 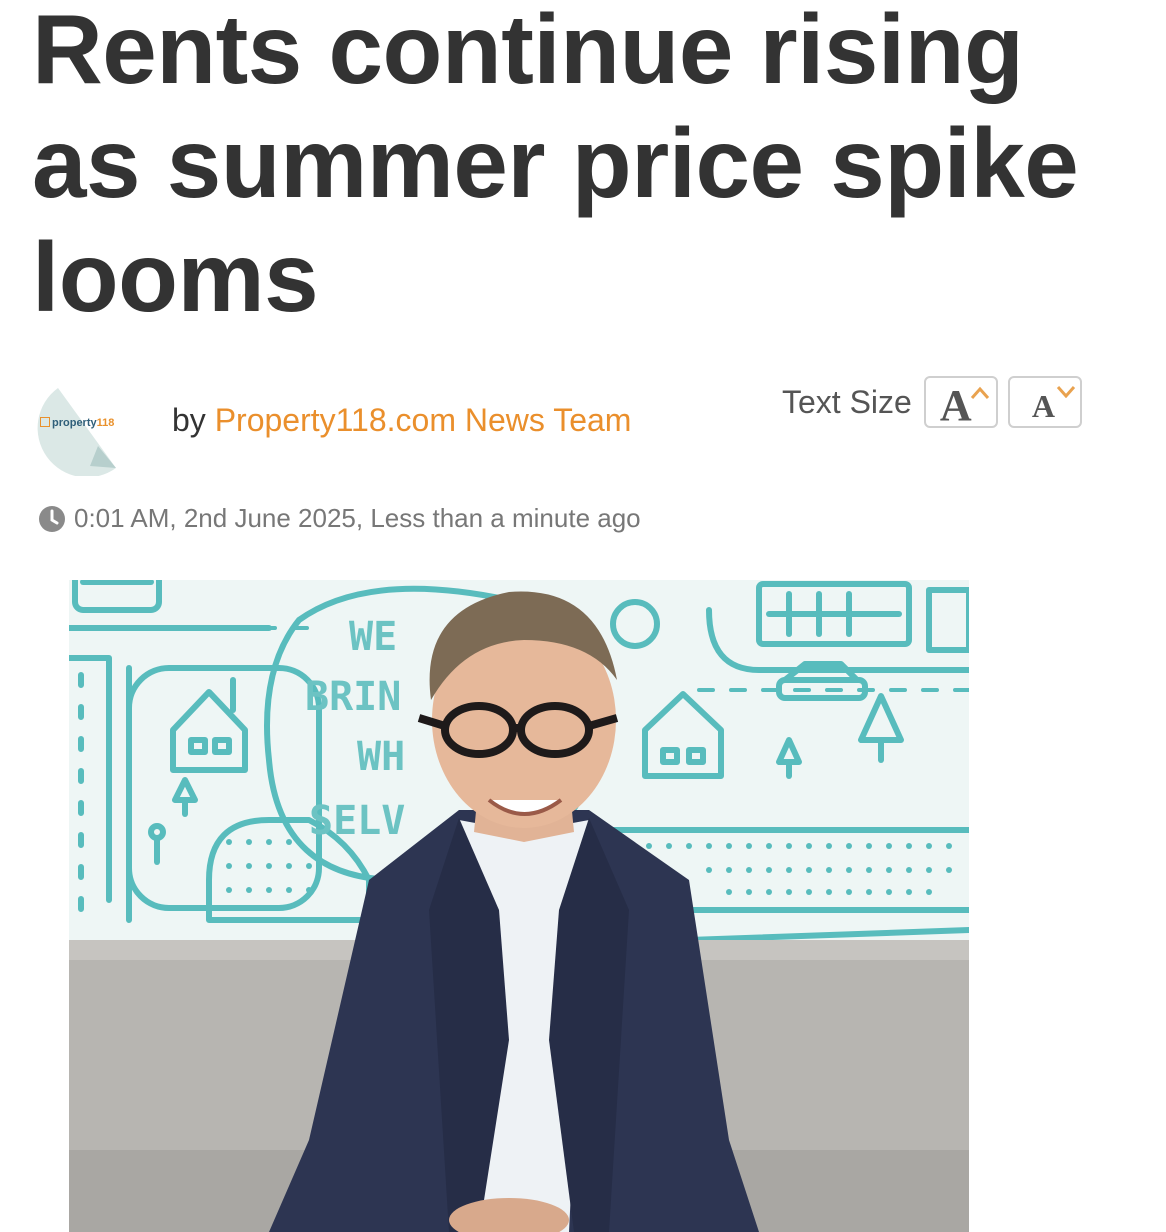 What do you see at coordinates (1065, 392) in the screenshot?
I see `chevron-down-icon` at bounding box center [1065, 392].